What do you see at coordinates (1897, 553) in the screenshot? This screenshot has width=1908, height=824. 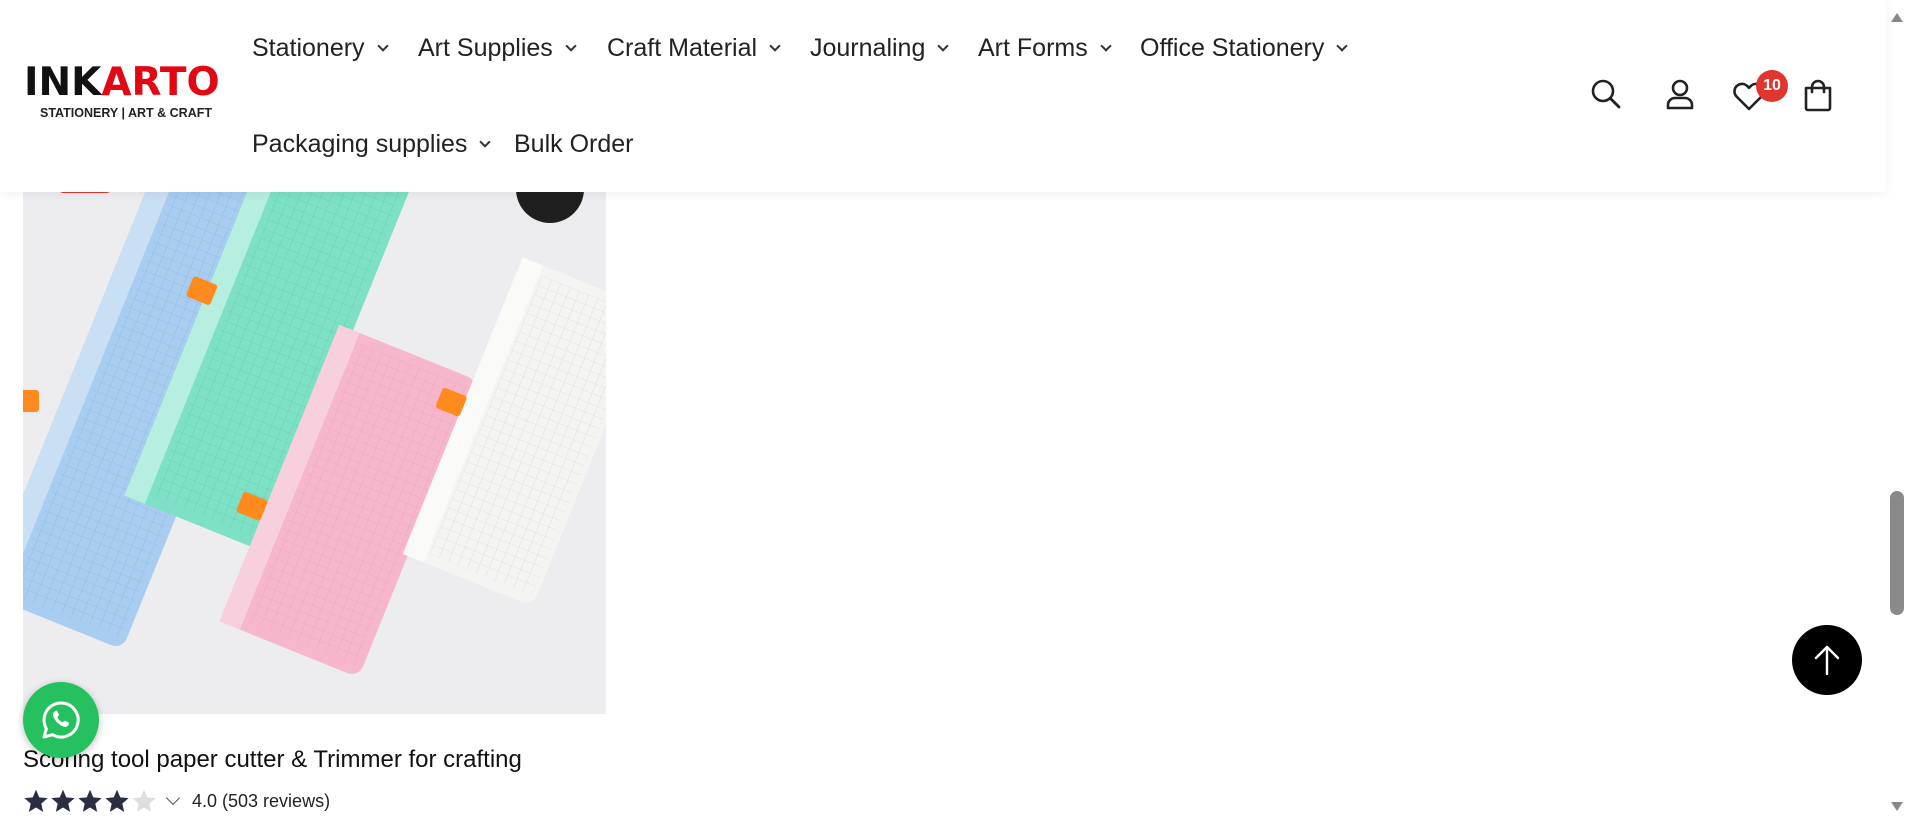 I see `scrollbar-thumb` at bounding box center [1897, 553].